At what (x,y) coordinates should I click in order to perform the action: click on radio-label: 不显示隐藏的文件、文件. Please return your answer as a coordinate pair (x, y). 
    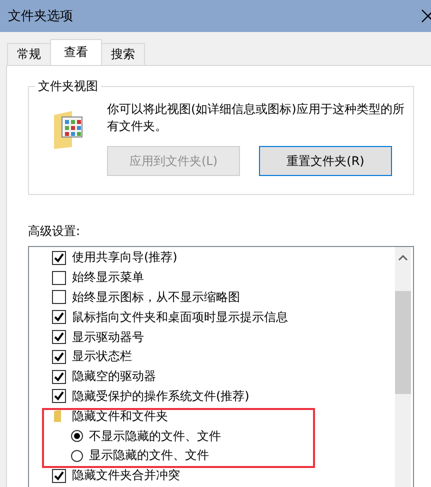
    Looking at the image, I should click on (155, 436).